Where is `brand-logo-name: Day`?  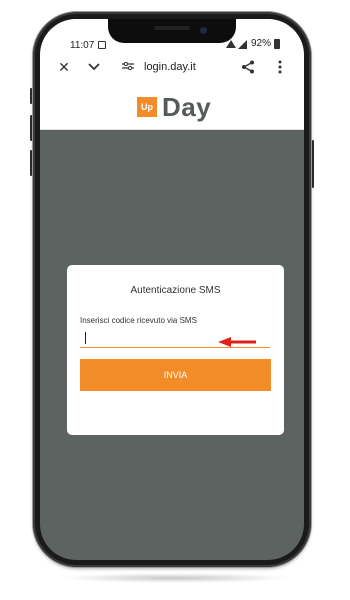 brand-logo-name: Day is located at coordinates (187, 107).